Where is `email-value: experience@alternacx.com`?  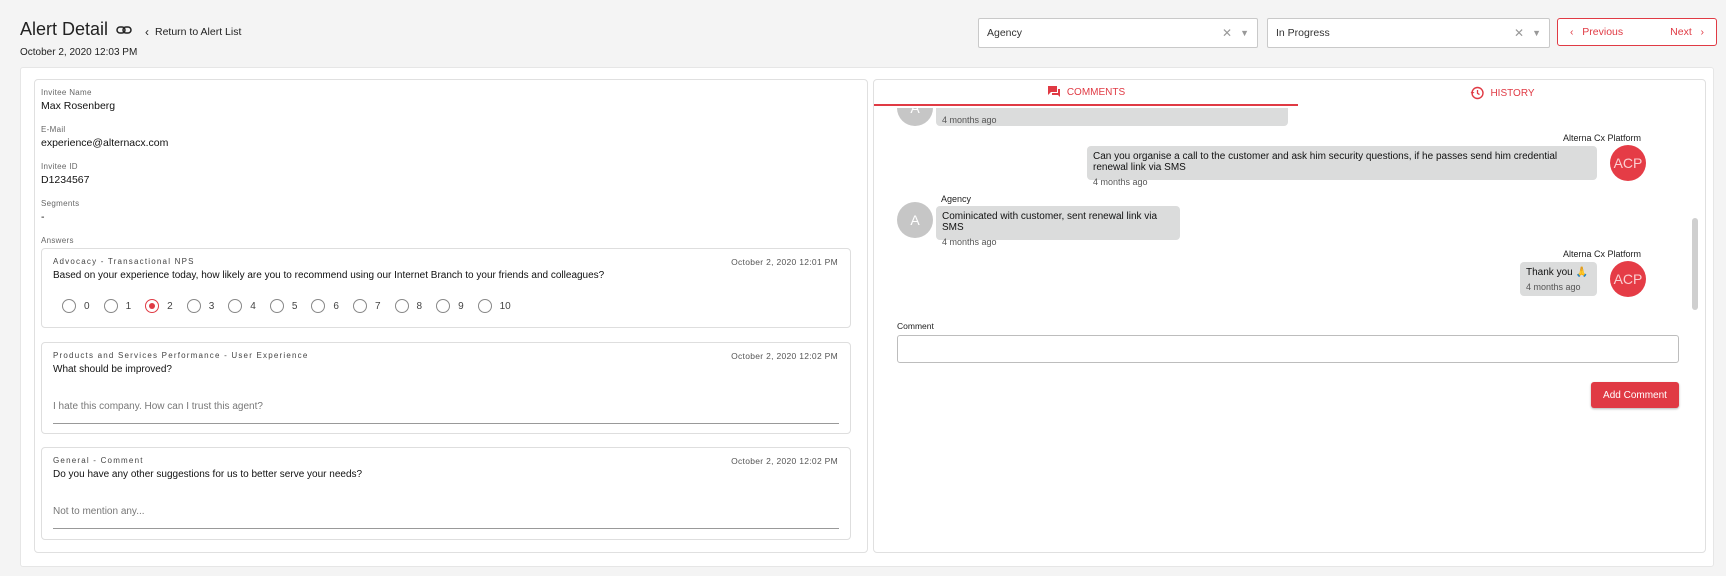 email-value: experience@alternacx.com is located at coordinates (105, 143).